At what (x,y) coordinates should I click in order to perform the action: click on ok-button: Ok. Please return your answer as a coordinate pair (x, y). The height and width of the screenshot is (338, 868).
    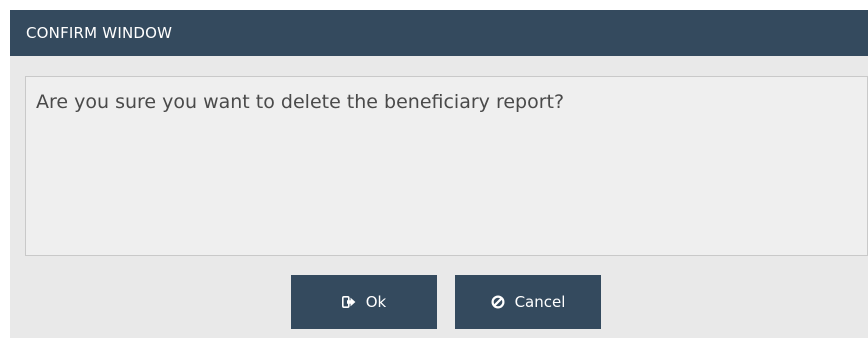
    Looking at the image, I should click on (364, 302).